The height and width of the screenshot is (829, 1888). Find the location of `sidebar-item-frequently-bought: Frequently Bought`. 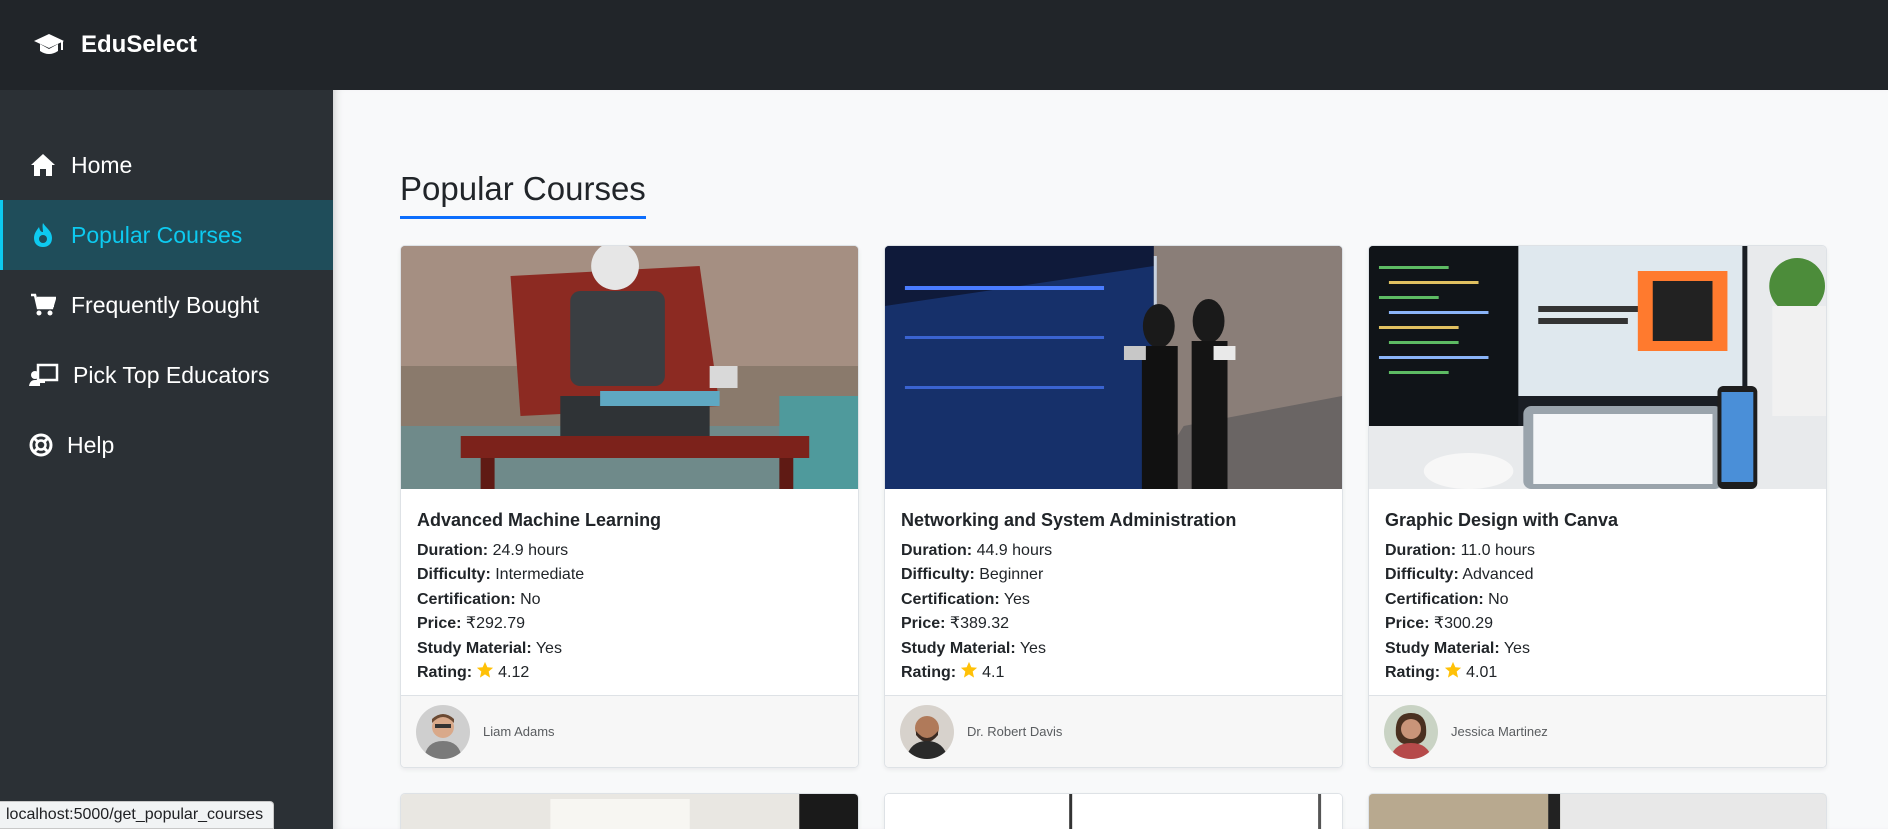

sidebar-item-frequently-bought: Frequently Bought is located at coordinates (166, 305).